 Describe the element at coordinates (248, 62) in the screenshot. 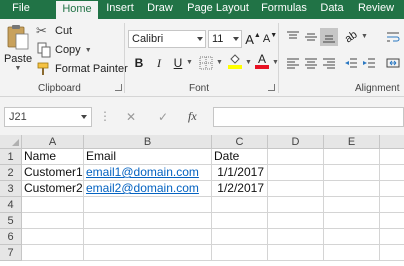

I see `fill-color-dropdown-icon: ▼` at that location.